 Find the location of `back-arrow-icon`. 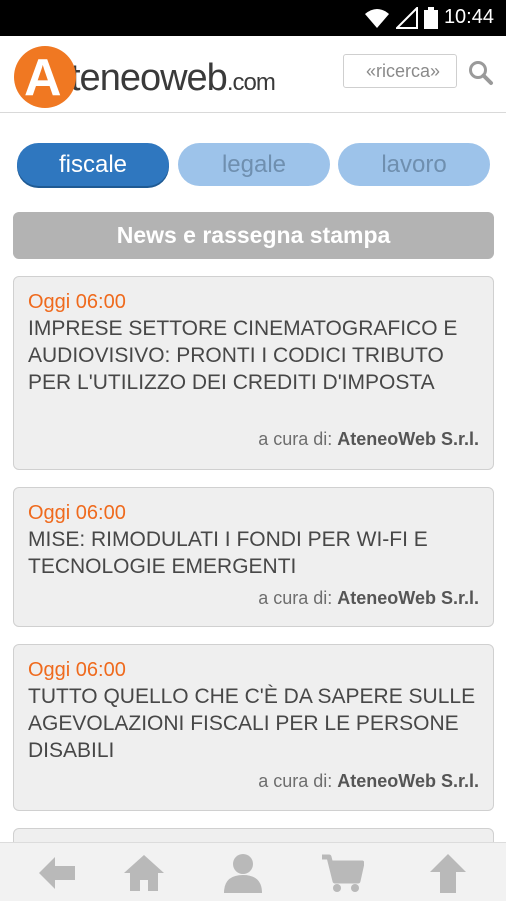

back-arrow-icon is located at coordinates (57, 873).